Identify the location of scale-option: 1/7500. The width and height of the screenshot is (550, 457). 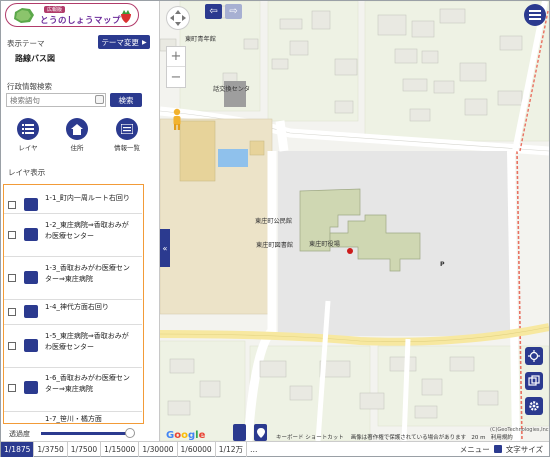
(85, 449).